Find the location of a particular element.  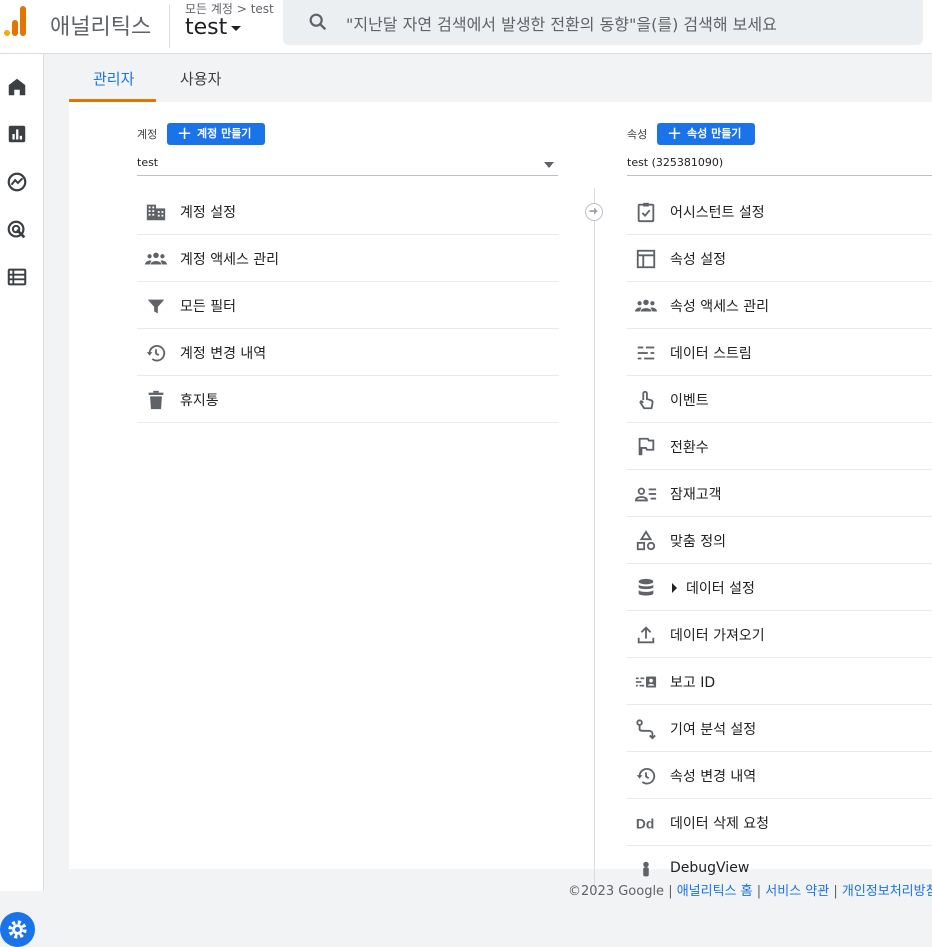

reporting-id-icon is located at coordinates (646, 682).